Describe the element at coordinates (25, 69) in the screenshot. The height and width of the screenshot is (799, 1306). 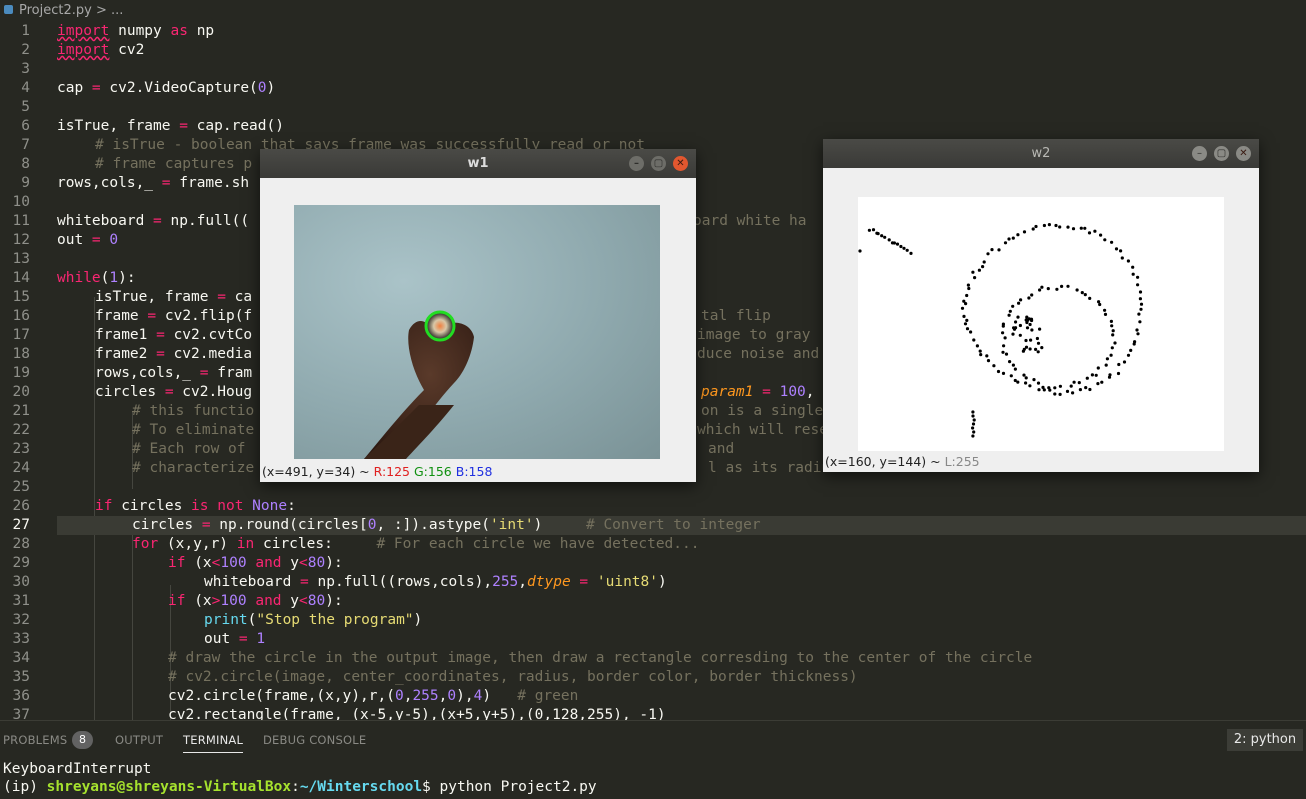
I see `line-number: 3` at that location.